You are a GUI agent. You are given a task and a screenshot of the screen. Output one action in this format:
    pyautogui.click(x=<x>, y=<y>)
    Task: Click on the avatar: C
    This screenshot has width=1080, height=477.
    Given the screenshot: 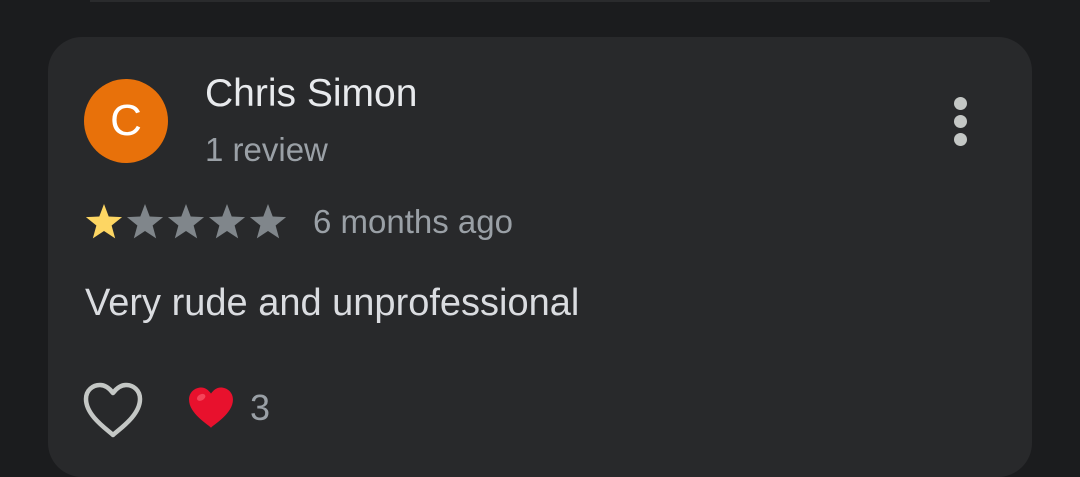 What is the action you would take?
    pyautogui.click(x=126, y=121)
    